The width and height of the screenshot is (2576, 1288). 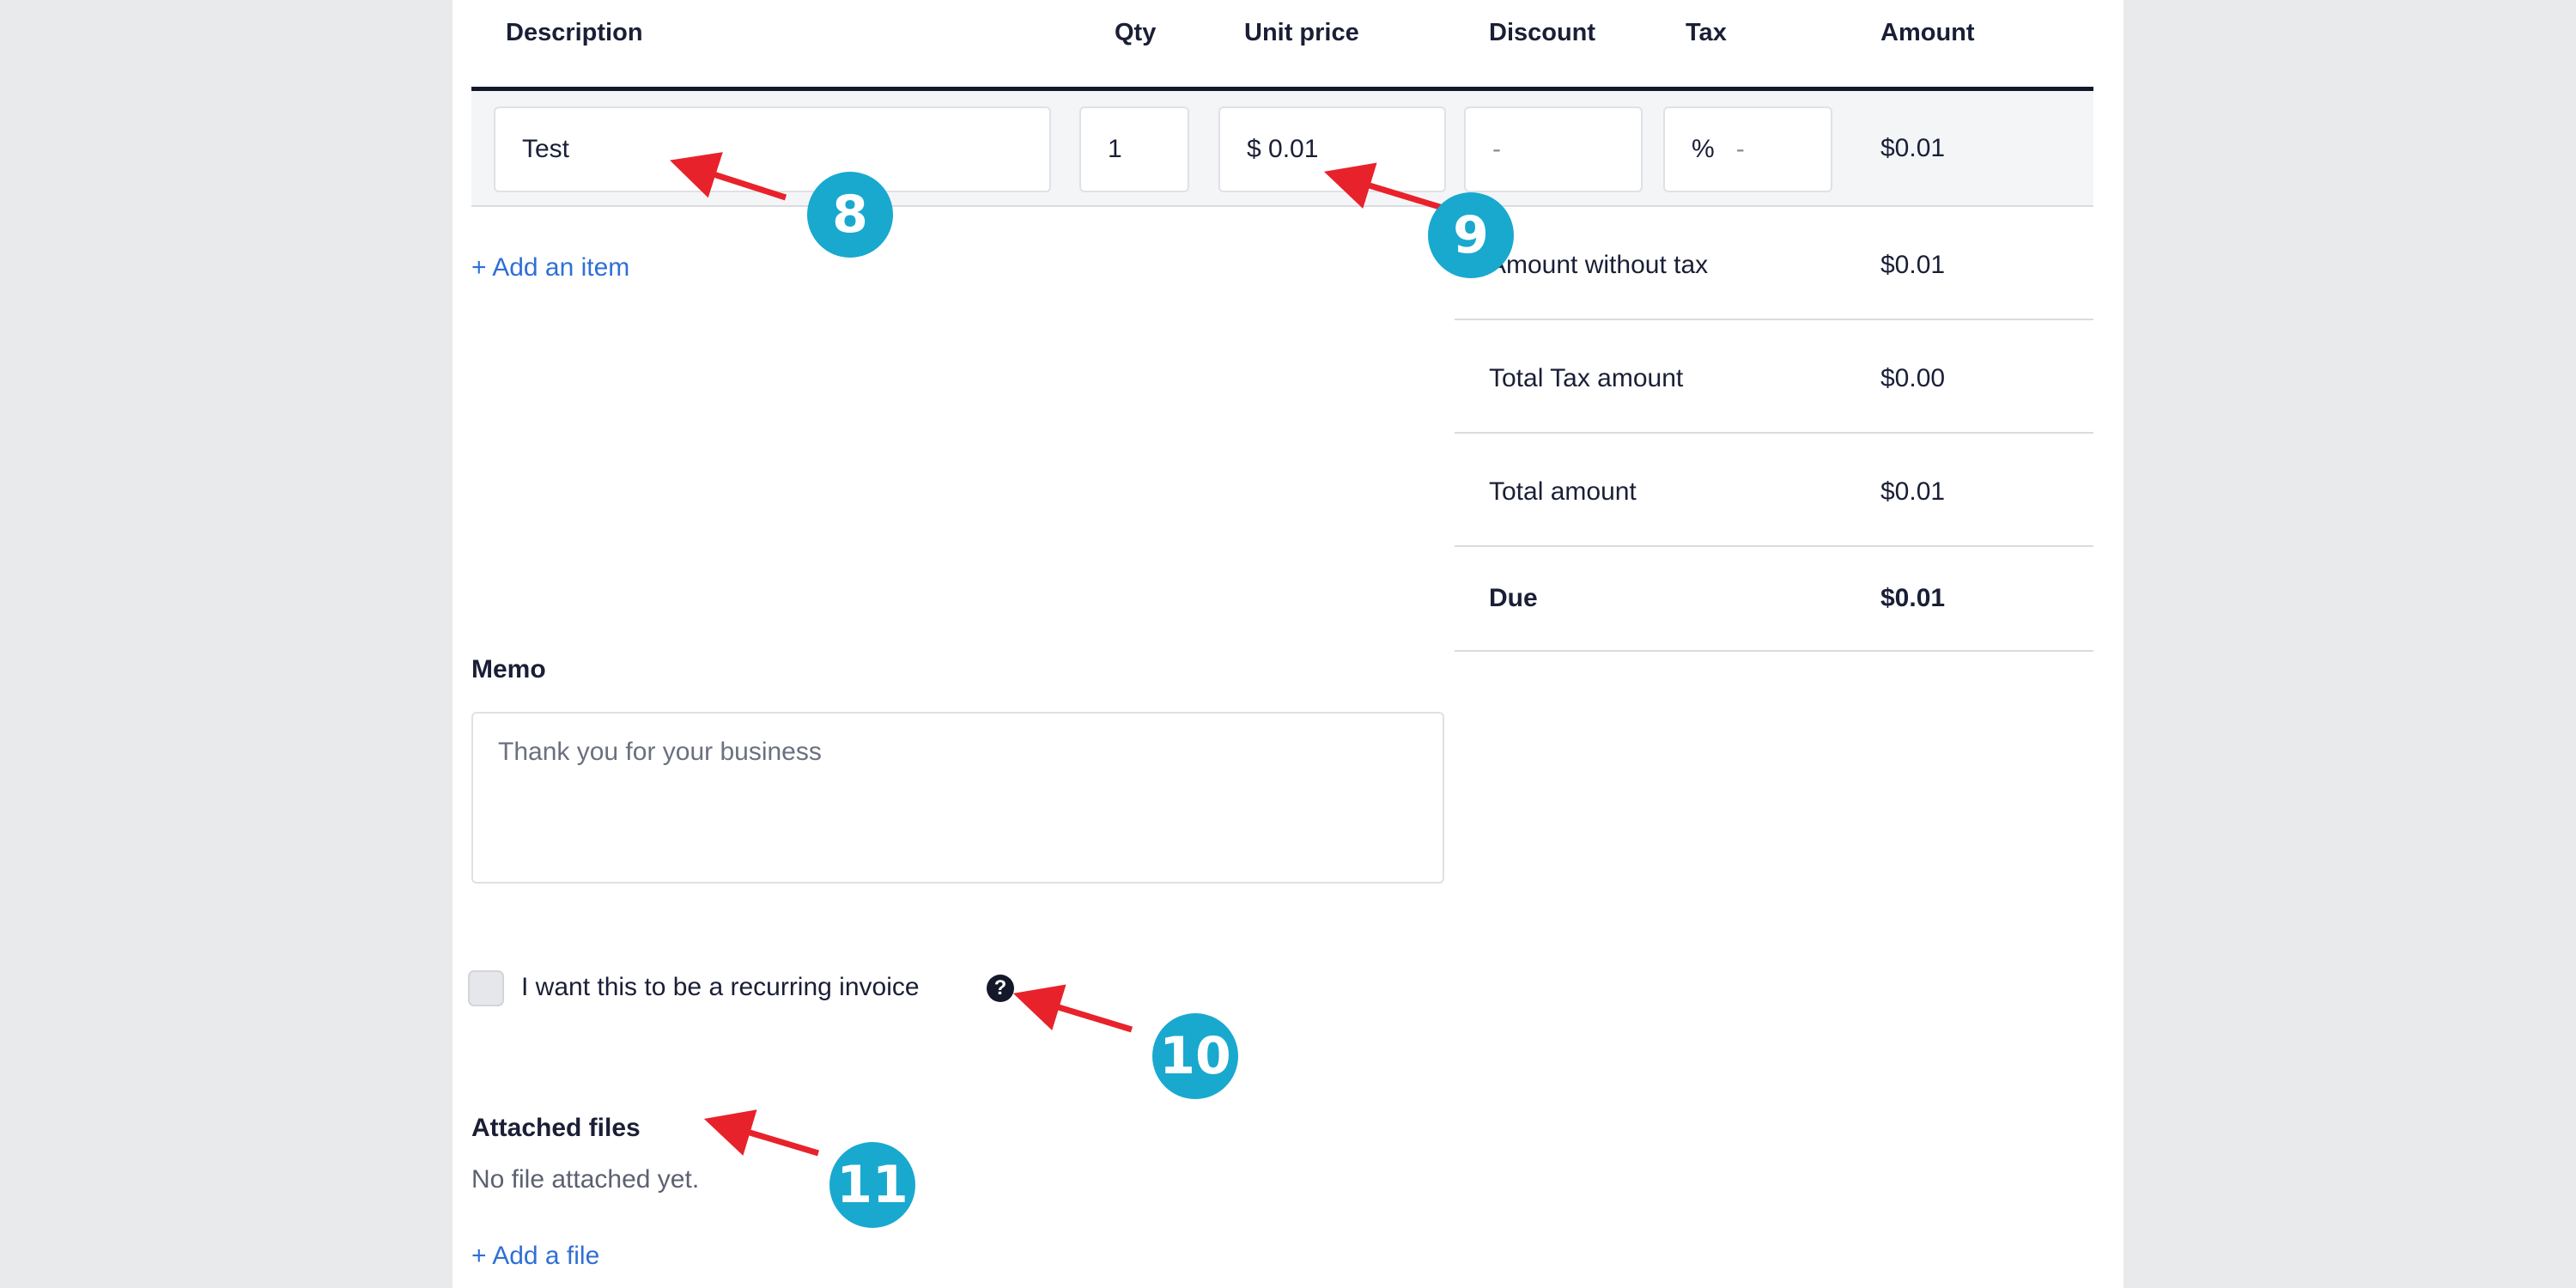 What do you see at coordinates (508, 669) in the screenshot?
I see `memo-title: Memo` at bounding box center [508, 669].